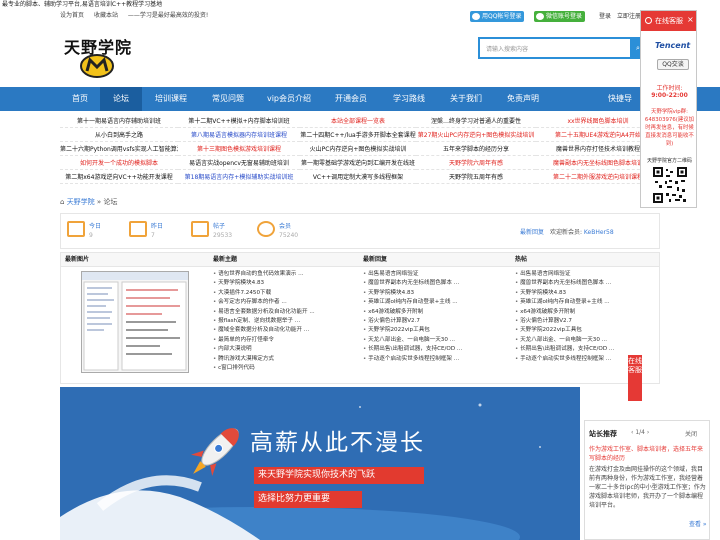  What do you see at coordinates (81, 202) in the screenshot?
I see `breadcrumb-home: 天野学院` at bounding box center [81, 202].